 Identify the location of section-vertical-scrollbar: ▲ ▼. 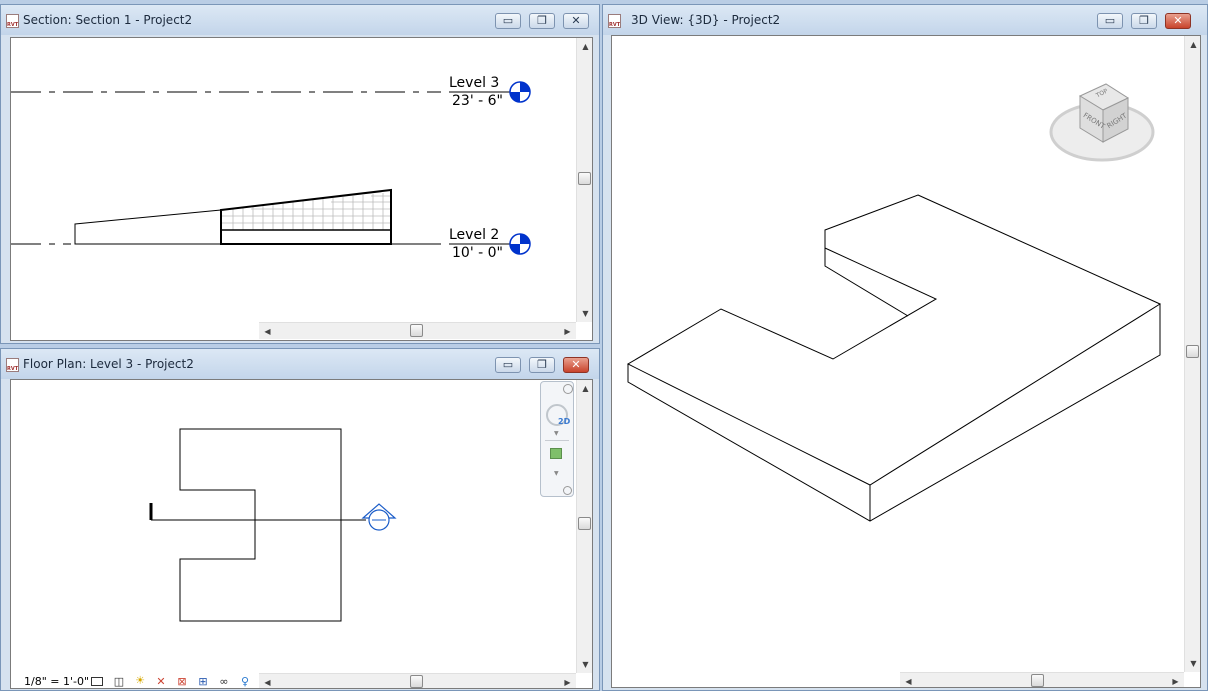
(584, 180).